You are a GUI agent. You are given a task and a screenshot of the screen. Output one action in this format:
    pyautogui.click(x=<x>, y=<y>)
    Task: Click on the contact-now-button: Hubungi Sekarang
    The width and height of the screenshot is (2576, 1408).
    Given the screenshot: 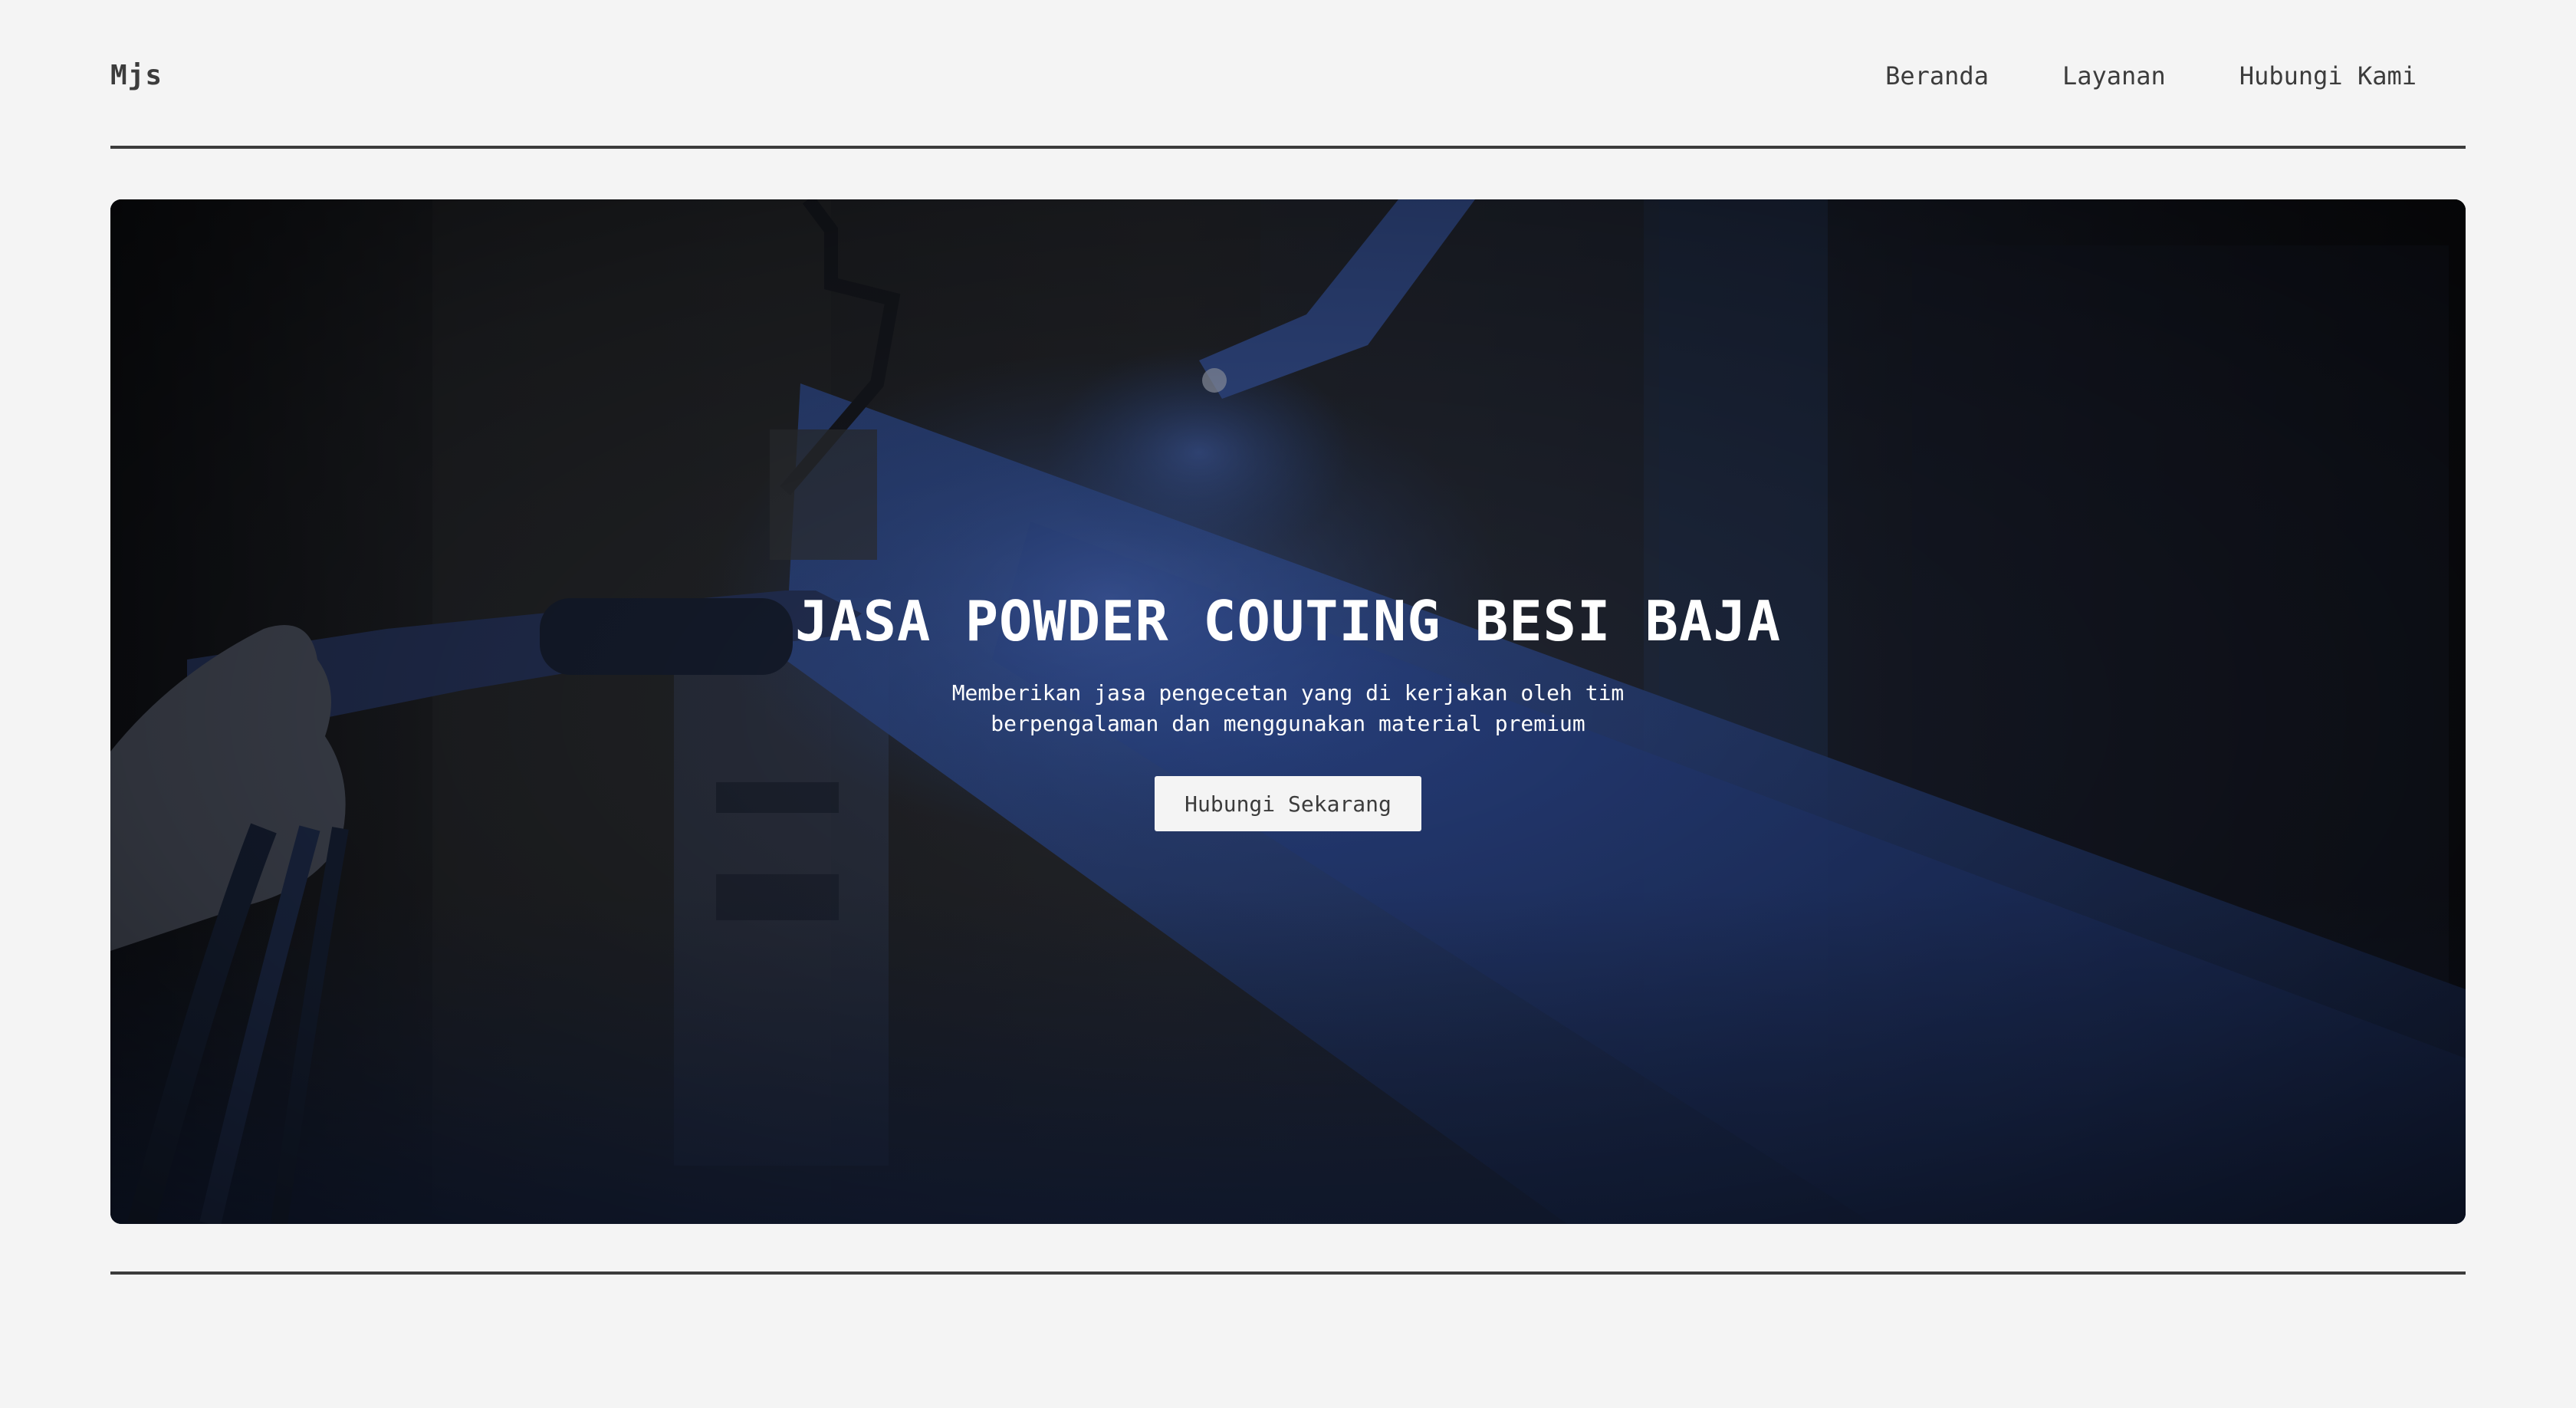 What is the action you would take?
    pyautogui.click(x=1288, y=803)
    